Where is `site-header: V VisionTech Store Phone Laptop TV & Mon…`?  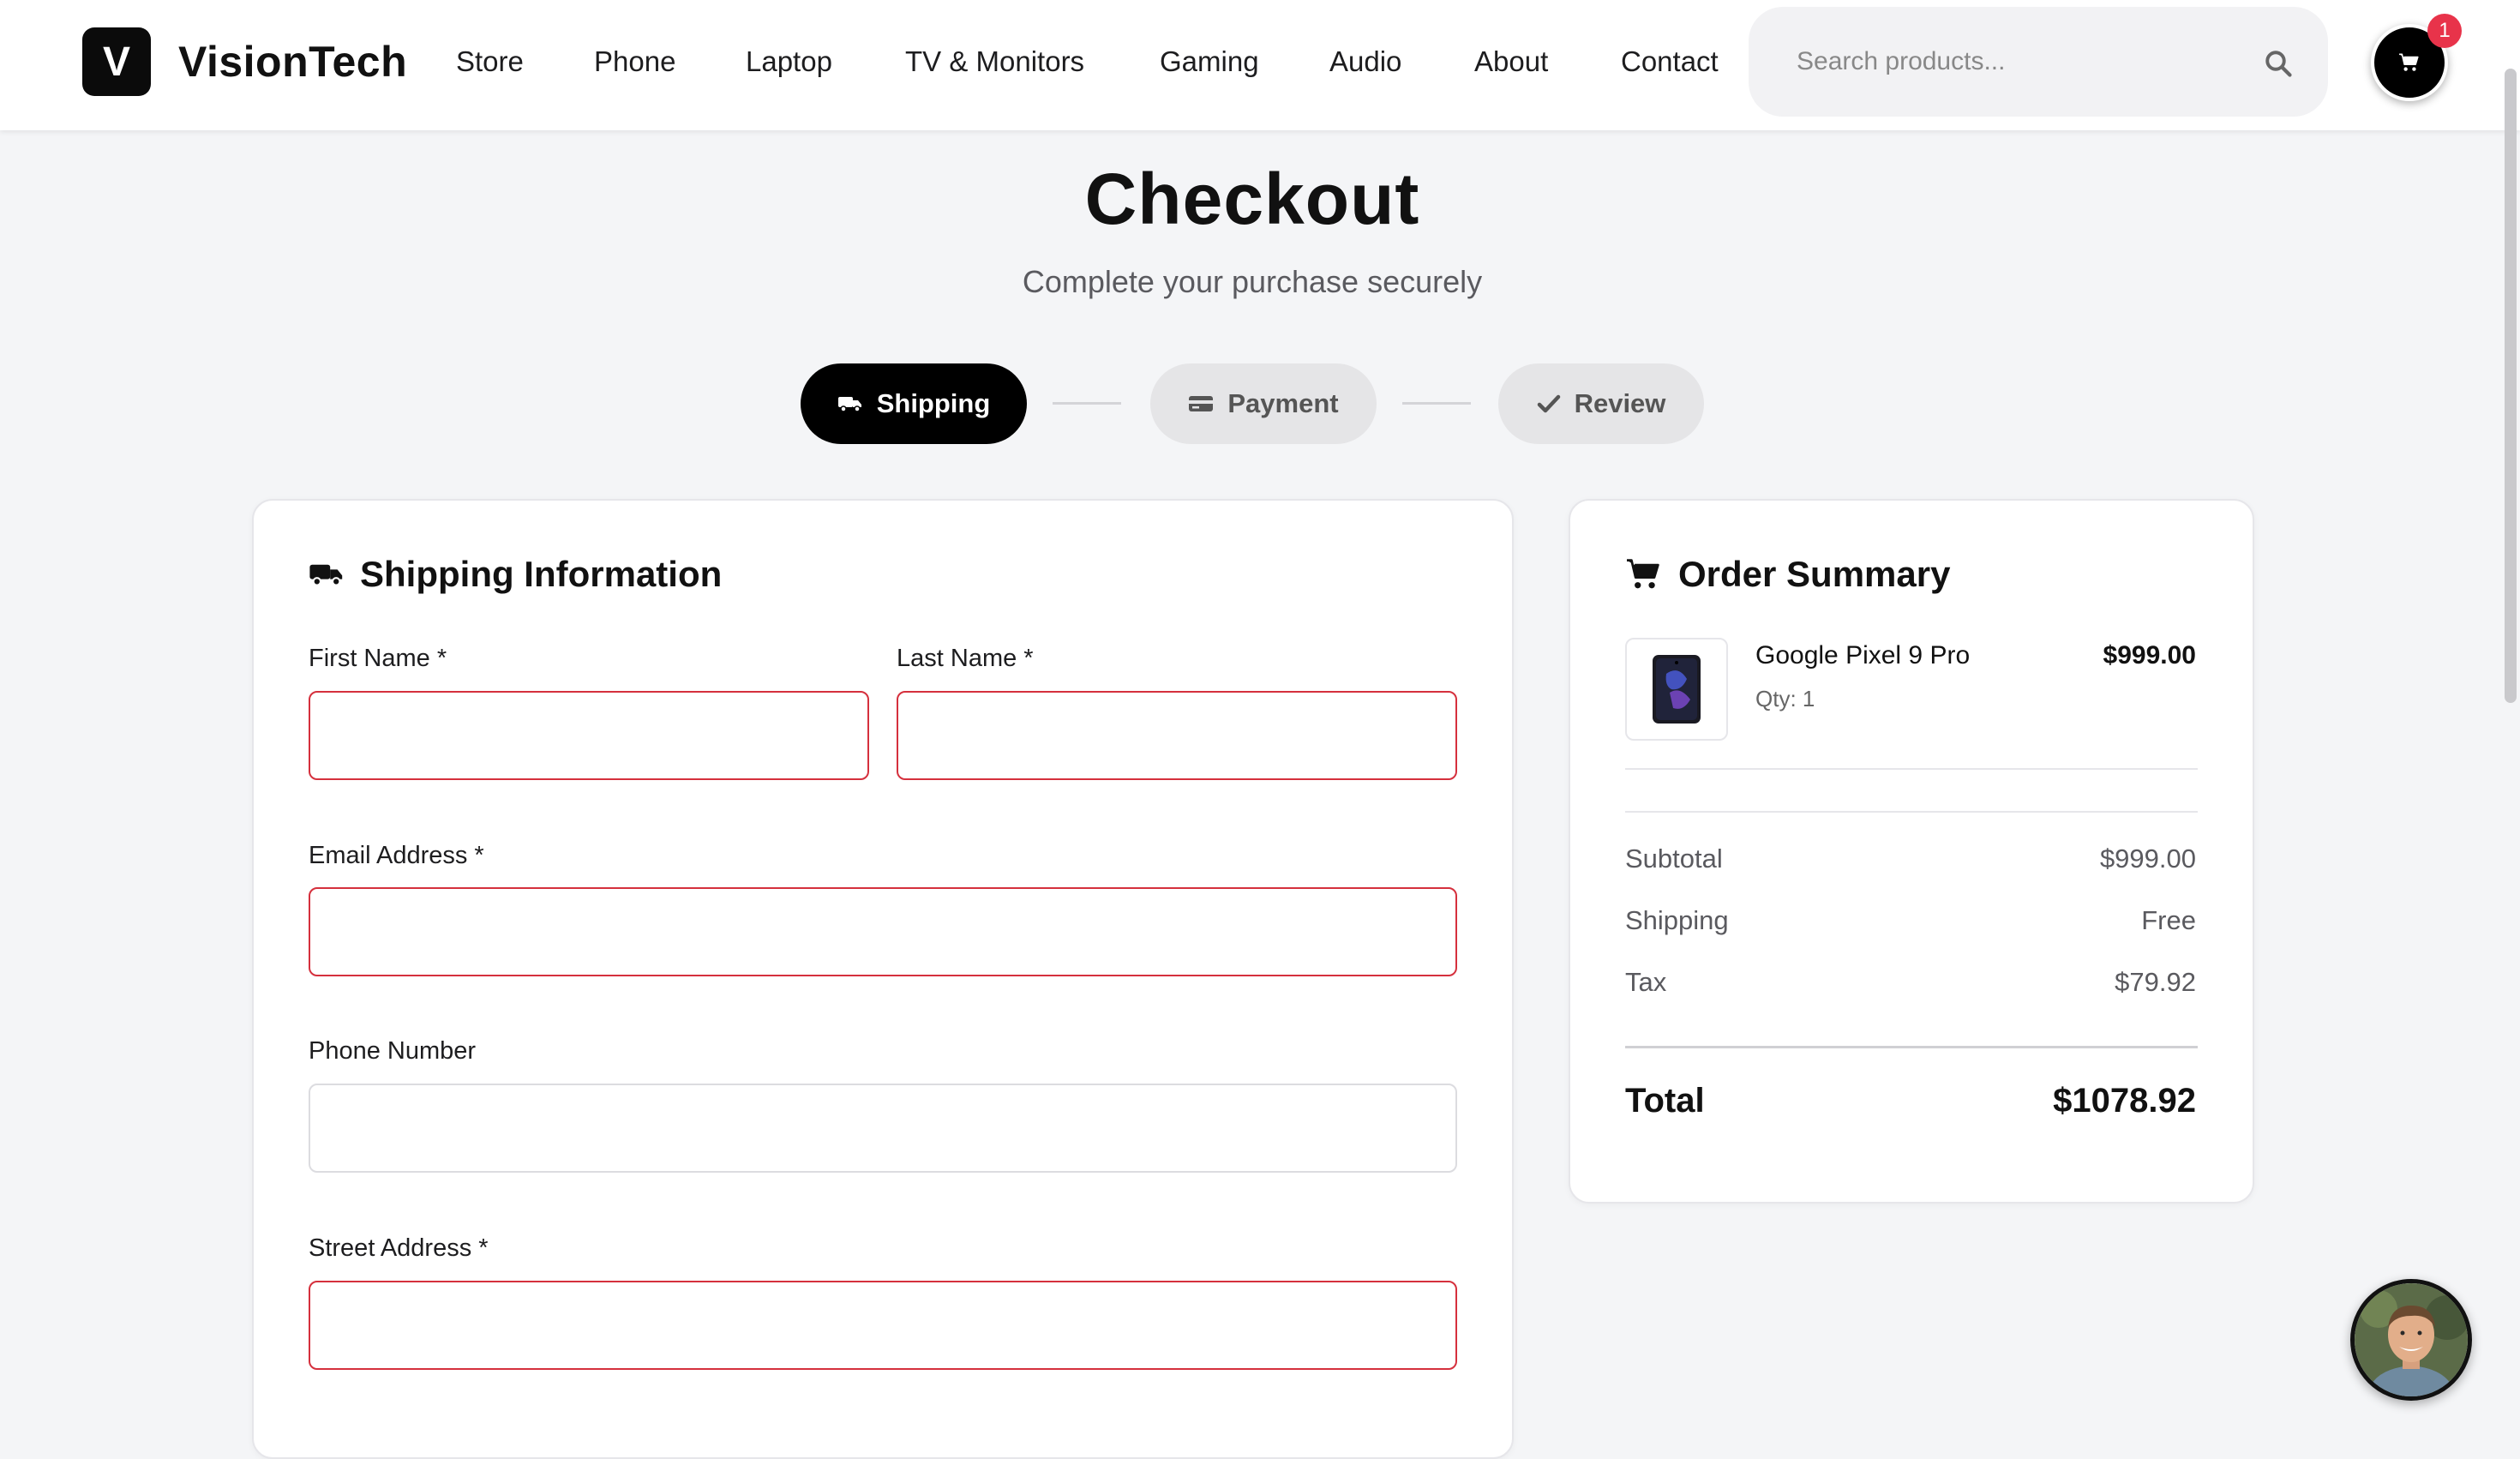
site-header: V VisionTech Store Phone Laptop TV & Mon… is located at coordinates (1260, 65).